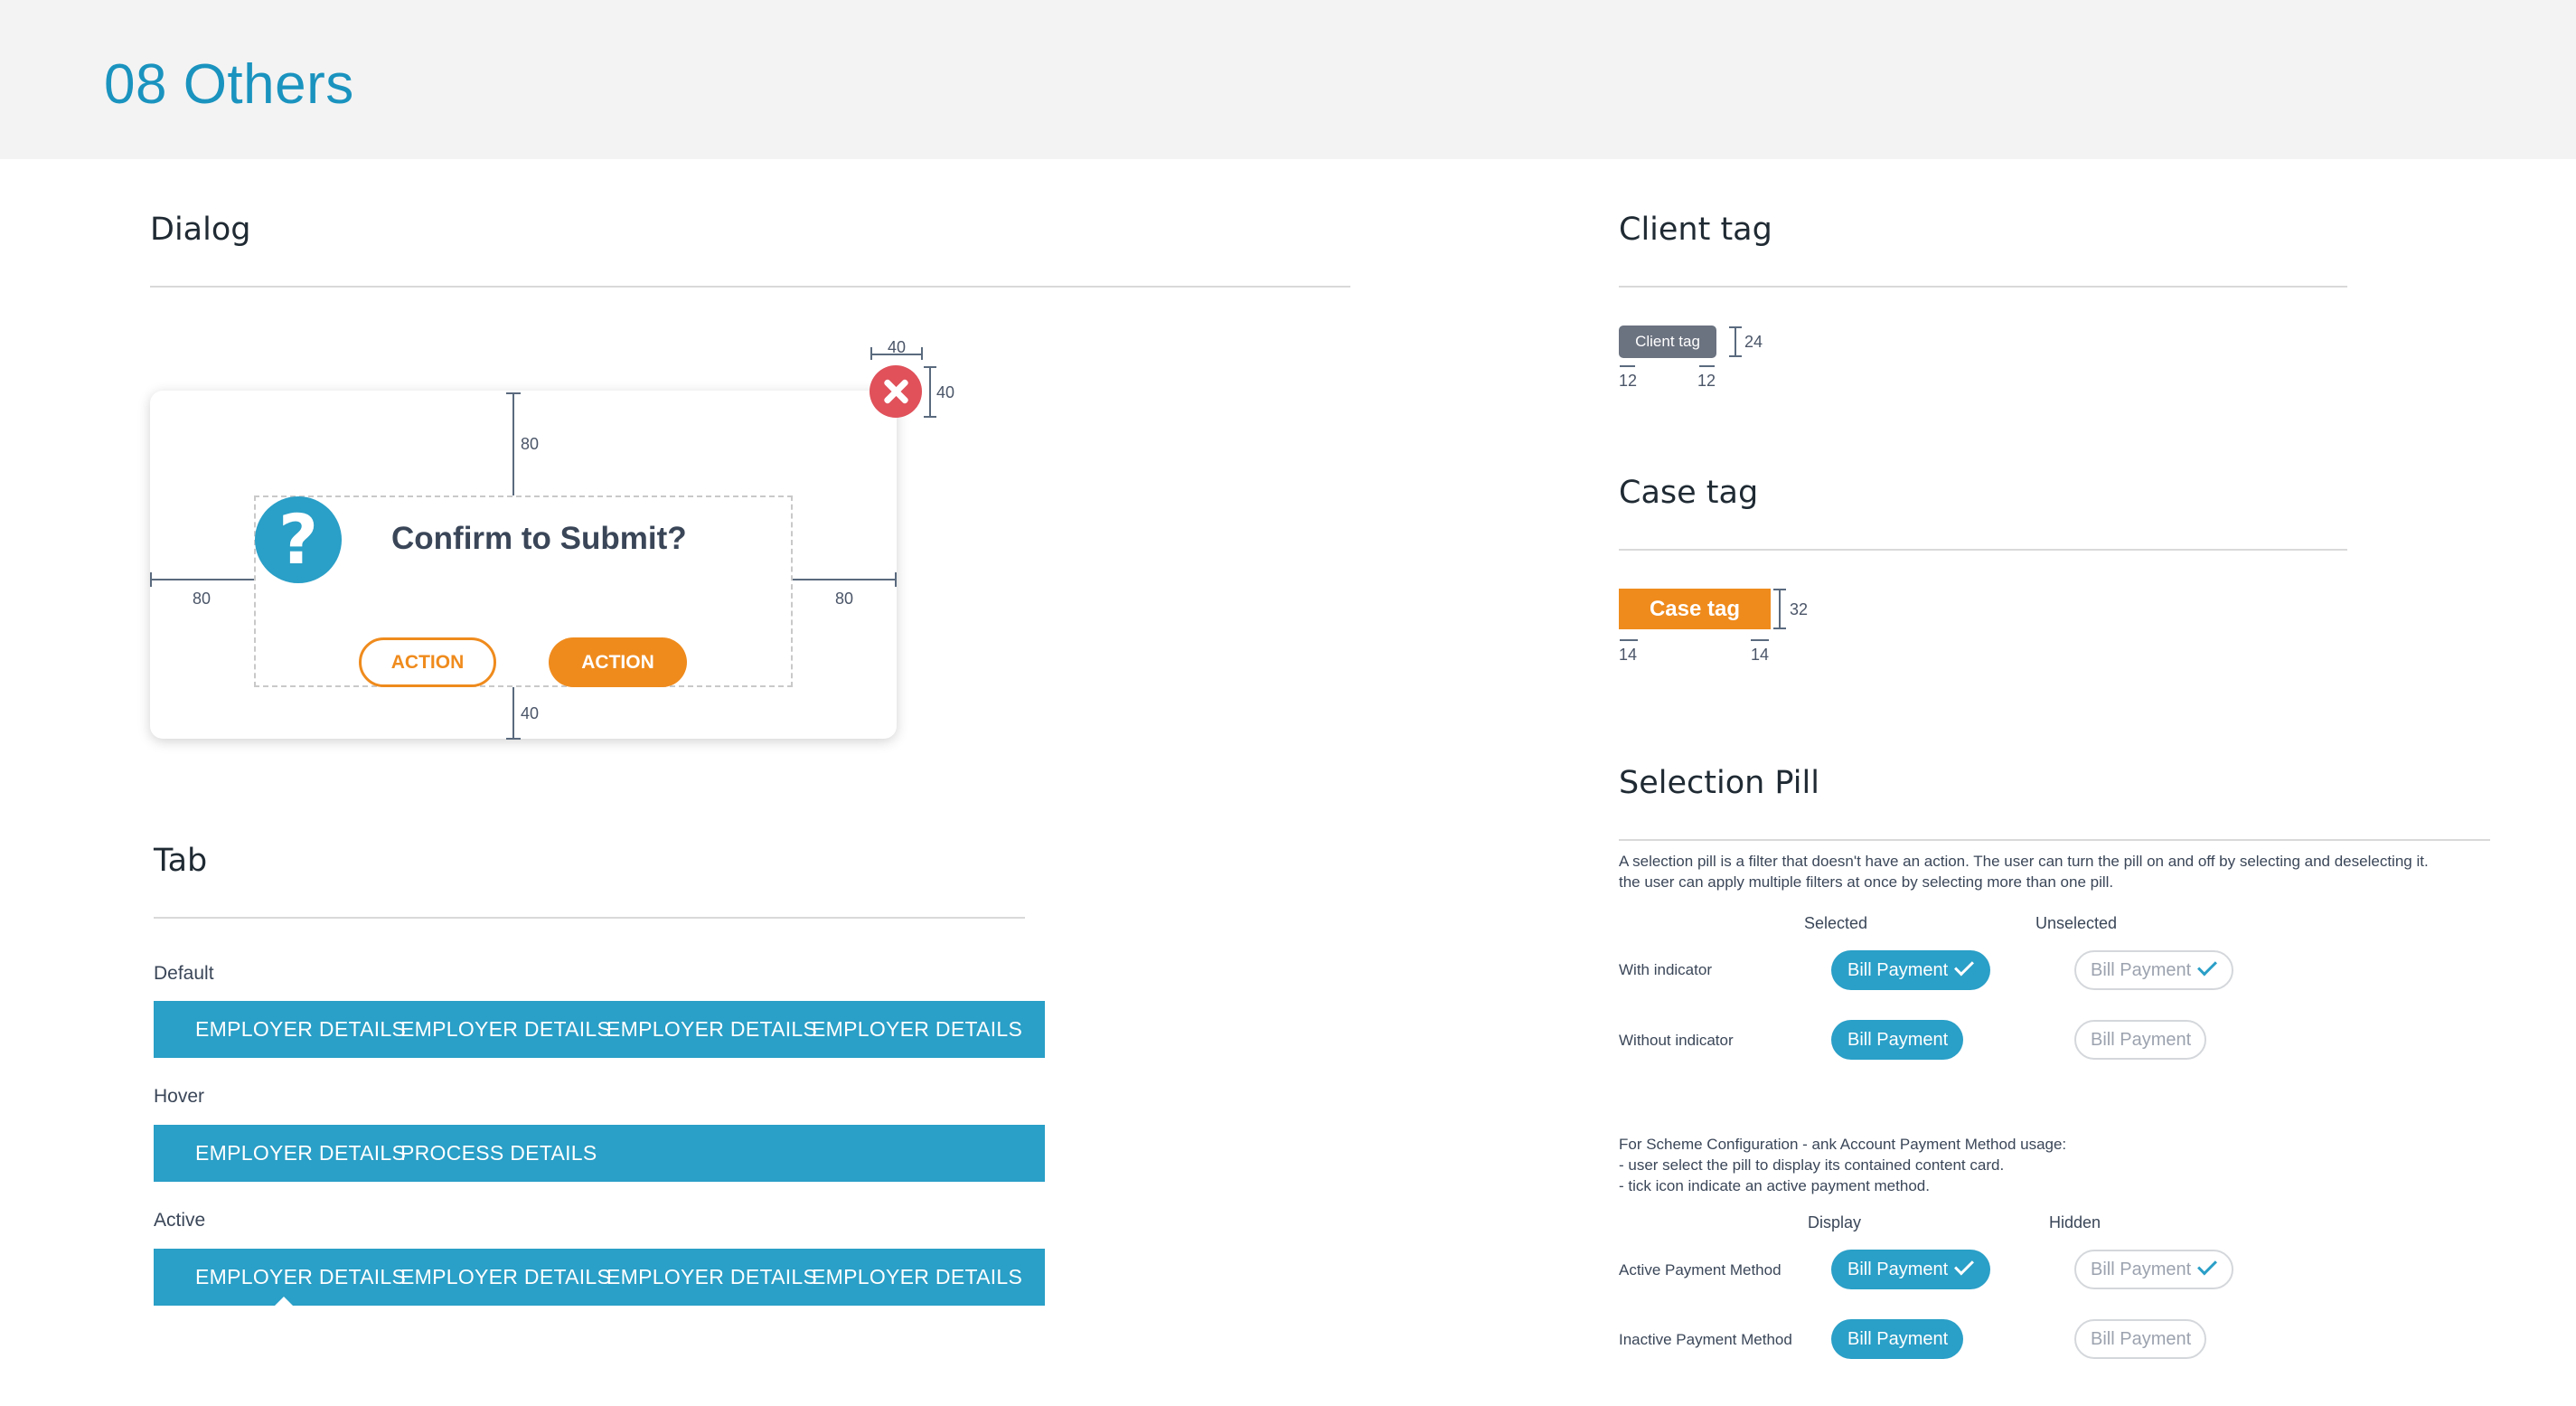  I want to click on dim-close-width: 40, so click(898, 347).